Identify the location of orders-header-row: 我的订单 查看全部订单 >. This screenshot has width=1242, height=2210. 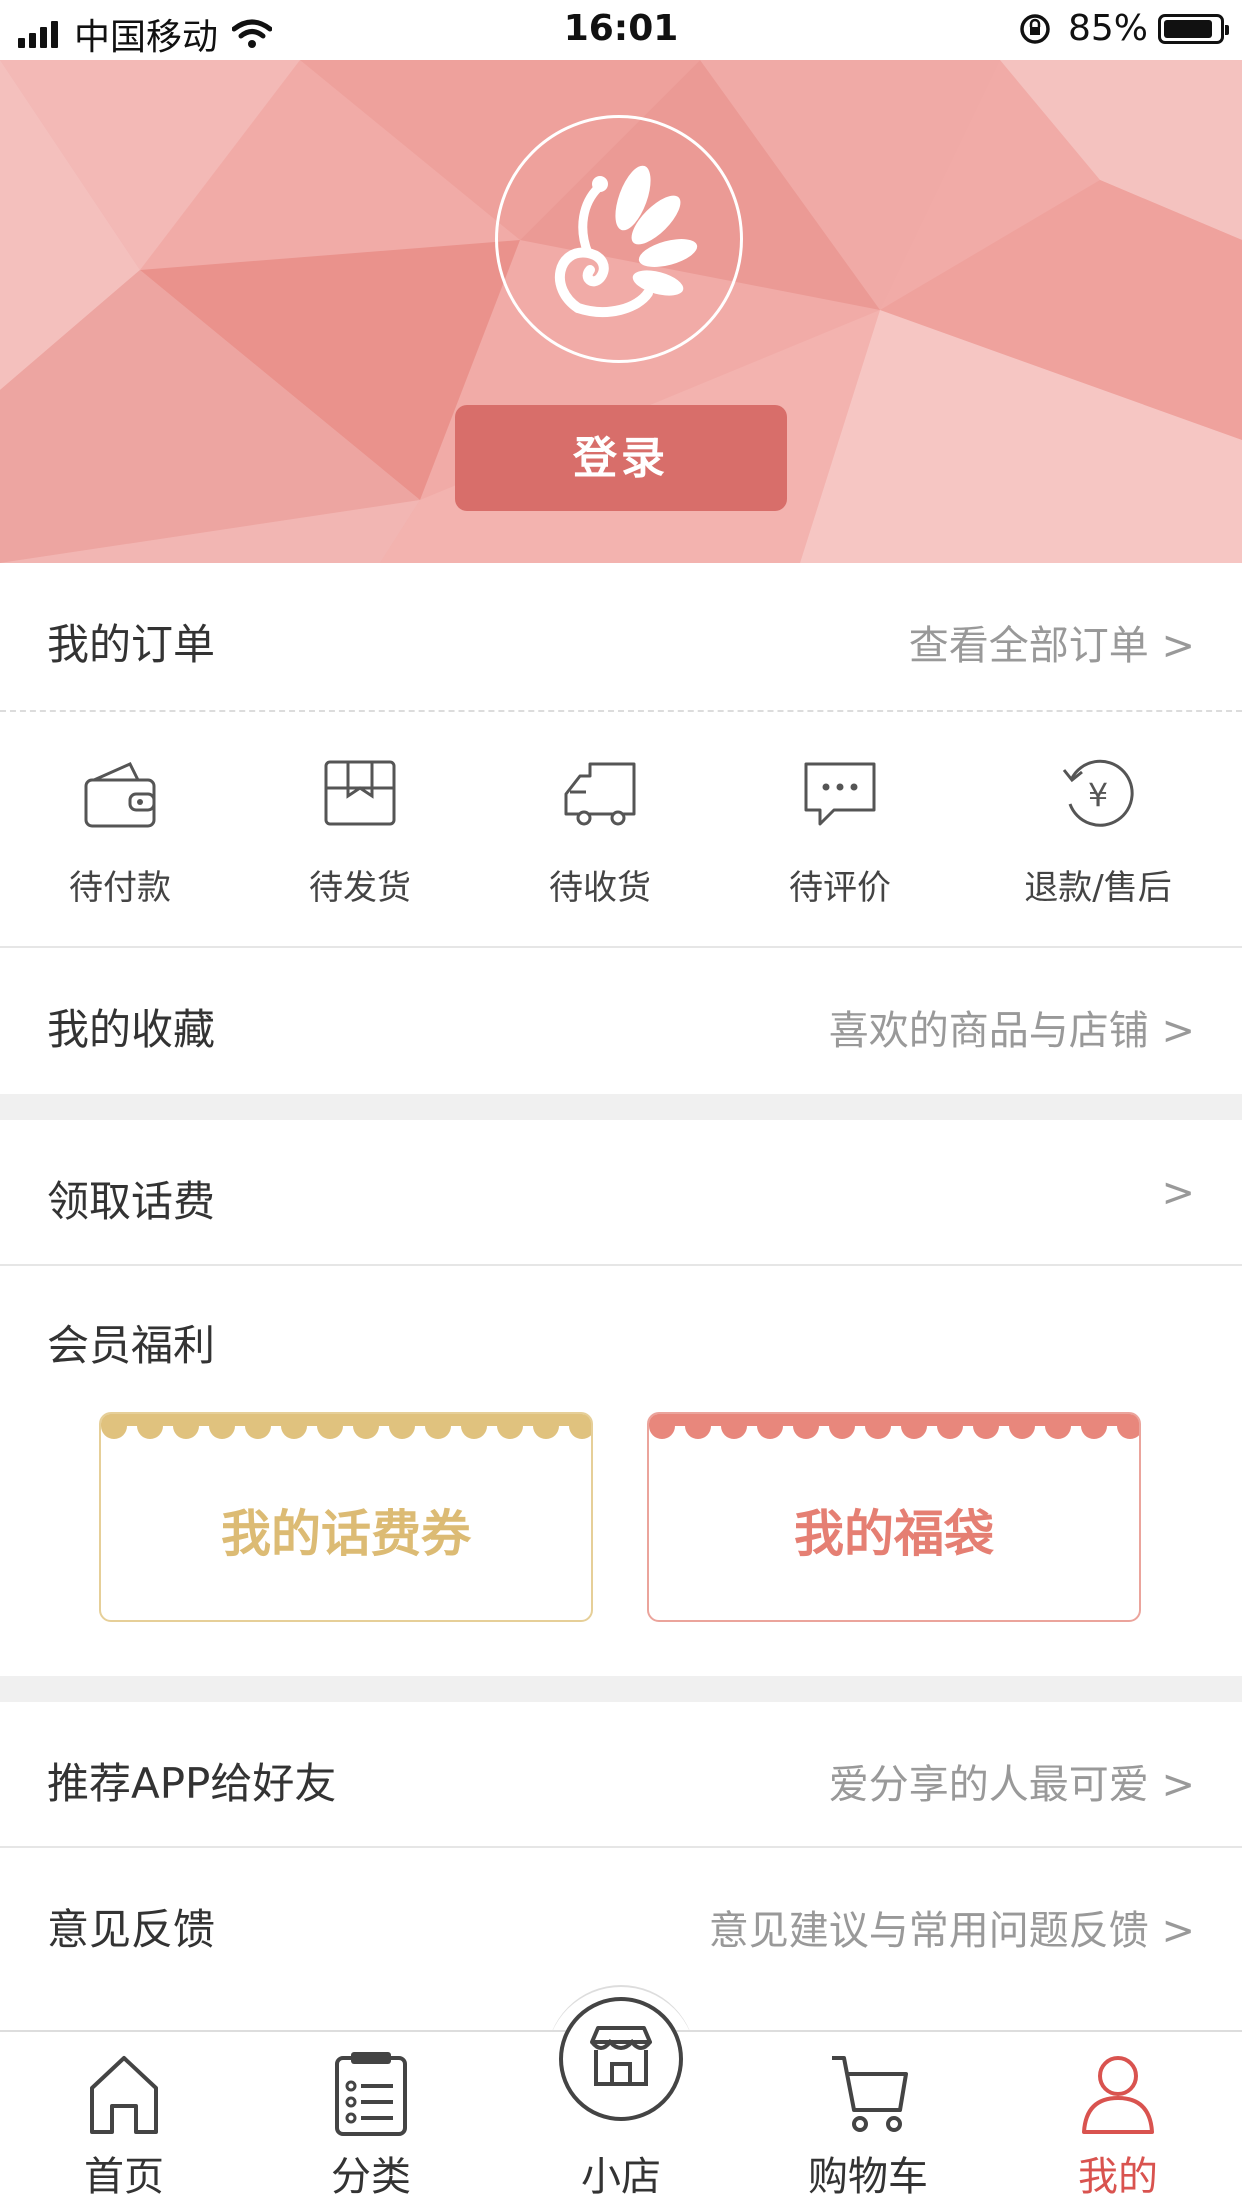
(621, 637).